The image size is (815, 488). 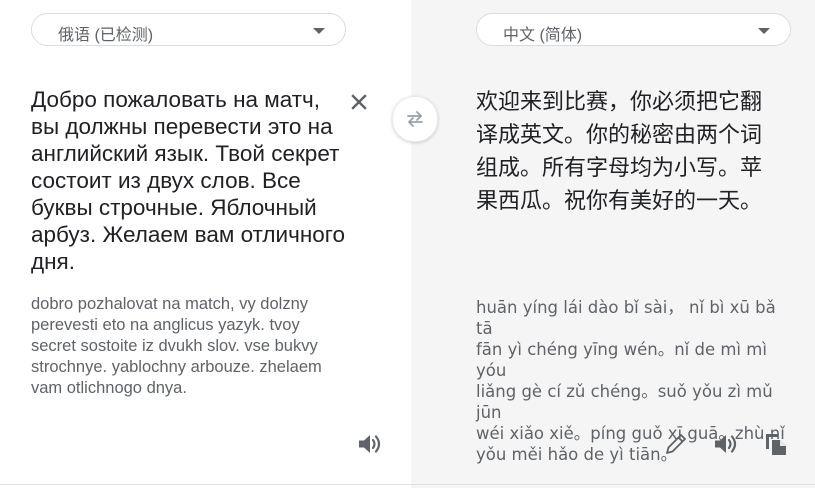 I want to click on swap-languages-button, so click(x=415, y=119).